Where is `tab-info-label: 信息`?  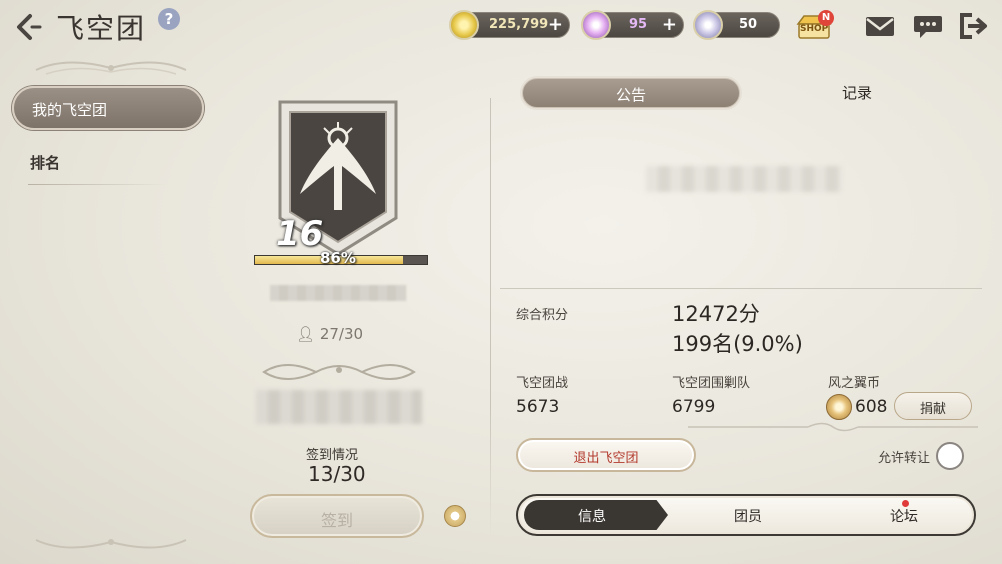
tab-info-label: 信息 is located at coordinates (592, 517).